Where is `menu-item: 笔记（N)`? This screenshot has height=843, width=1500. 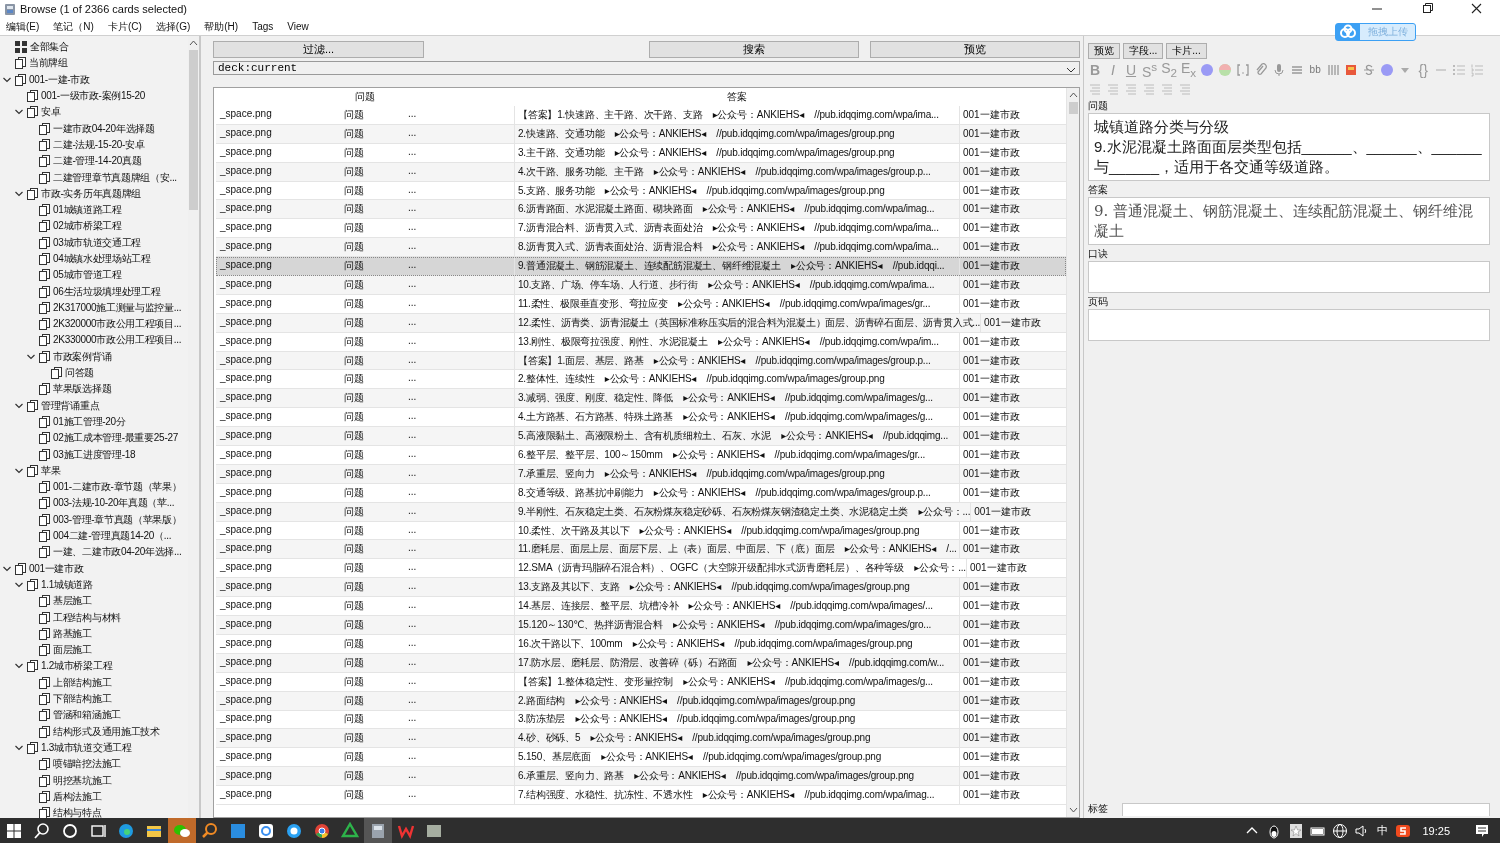 menu-item: 笔记（N) is located at coordinates (73, 26).